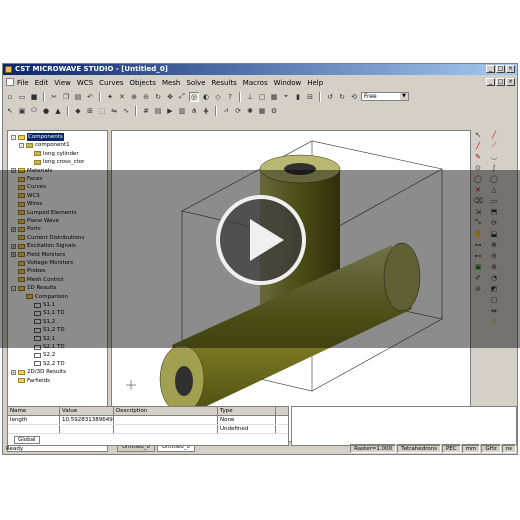 This screenshot has height=520, width=520. What do you see at coordinates (78, 97) in the screenshot?
I see `paste-icon: ▤` at bounding box center [78, 97].